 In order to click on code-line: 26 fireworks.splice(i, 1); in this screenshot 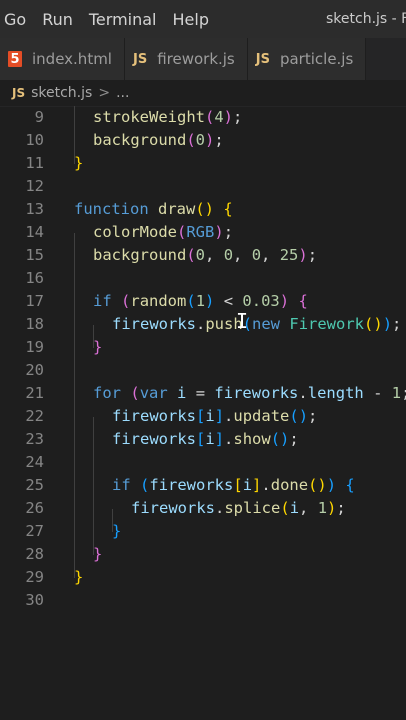, I will do `click(203, 508)`.